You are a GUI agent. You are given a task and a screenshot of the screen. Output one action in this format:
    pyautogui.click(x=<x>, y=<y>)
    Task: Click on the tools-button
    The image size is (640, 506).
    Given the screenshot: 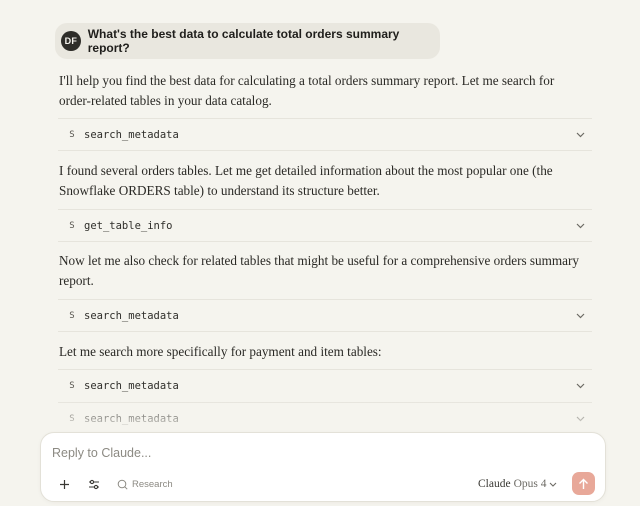 What is the action you would take?
    pyautogui.click(x=94, y=484)
    